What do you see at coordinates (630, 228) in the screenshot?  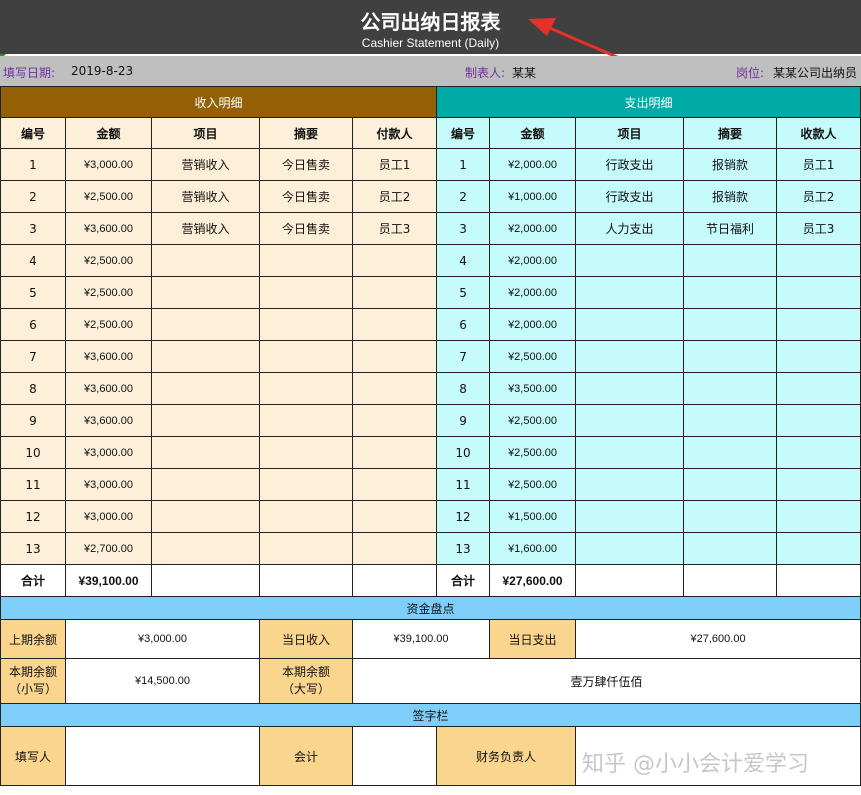 I see `expense-item-cell: 人力支出` at bounding box center [630, 228].